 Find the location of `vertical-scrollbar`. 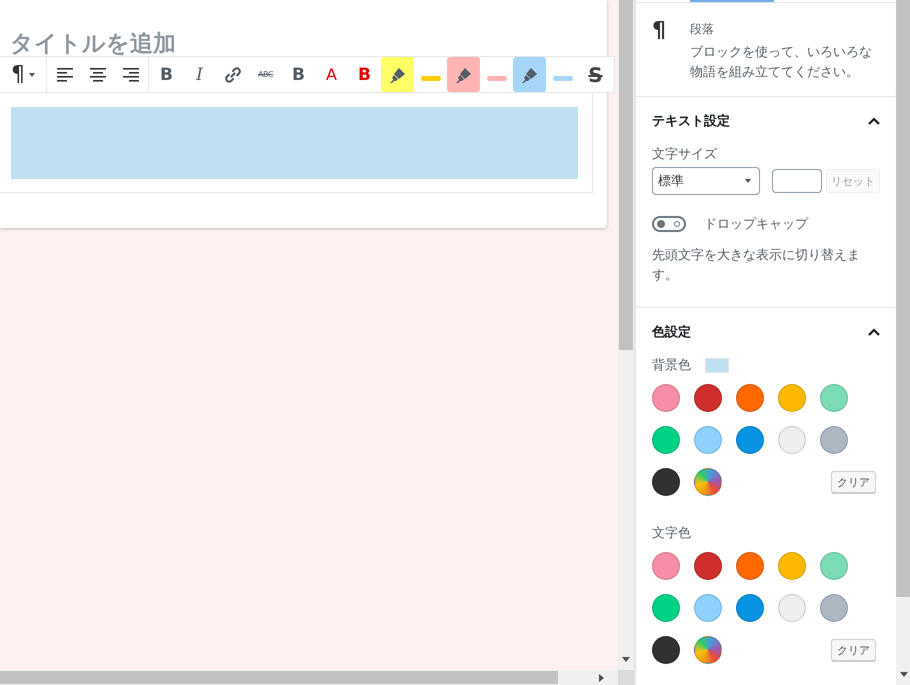

vertical-scrollbar is located at coordinates (626, 335).